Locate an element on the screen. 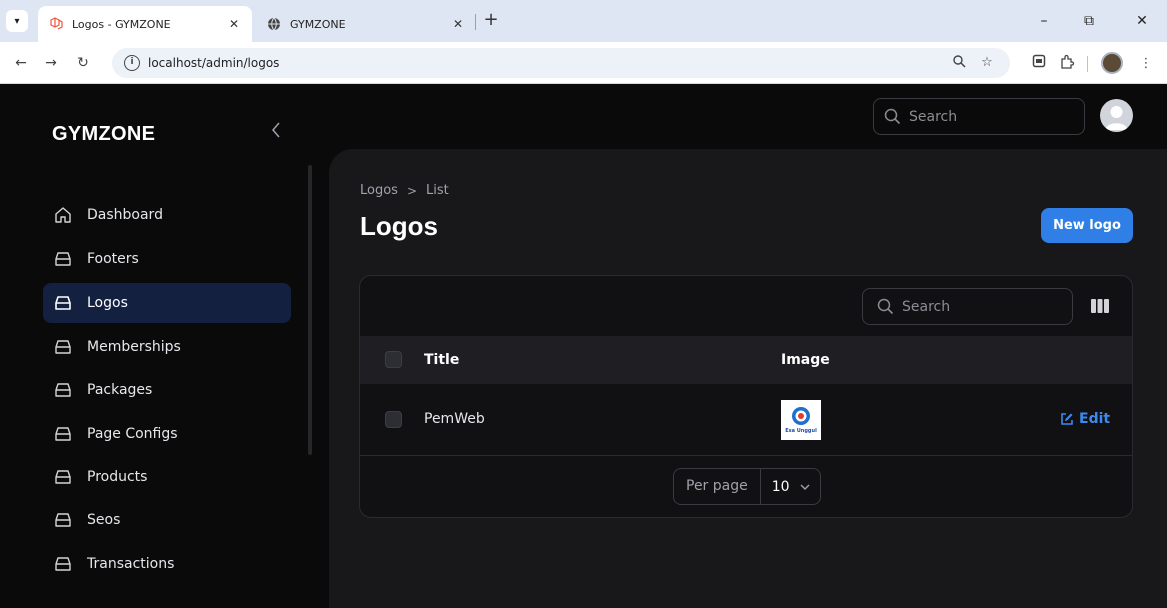  address-bar: i localhost/admin/logos ☆ is located at coordinates (561, 63).